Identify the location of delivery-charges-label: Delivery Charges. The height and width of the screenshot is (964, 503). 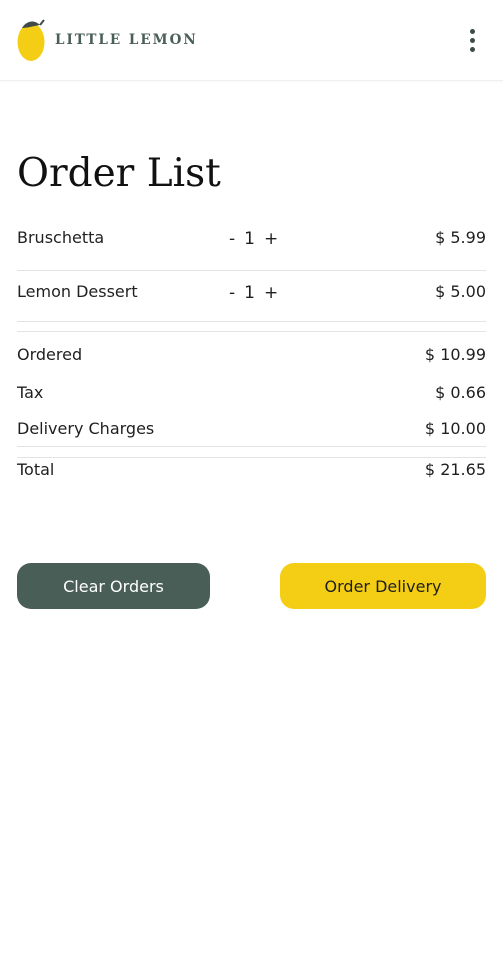
(86, 428).